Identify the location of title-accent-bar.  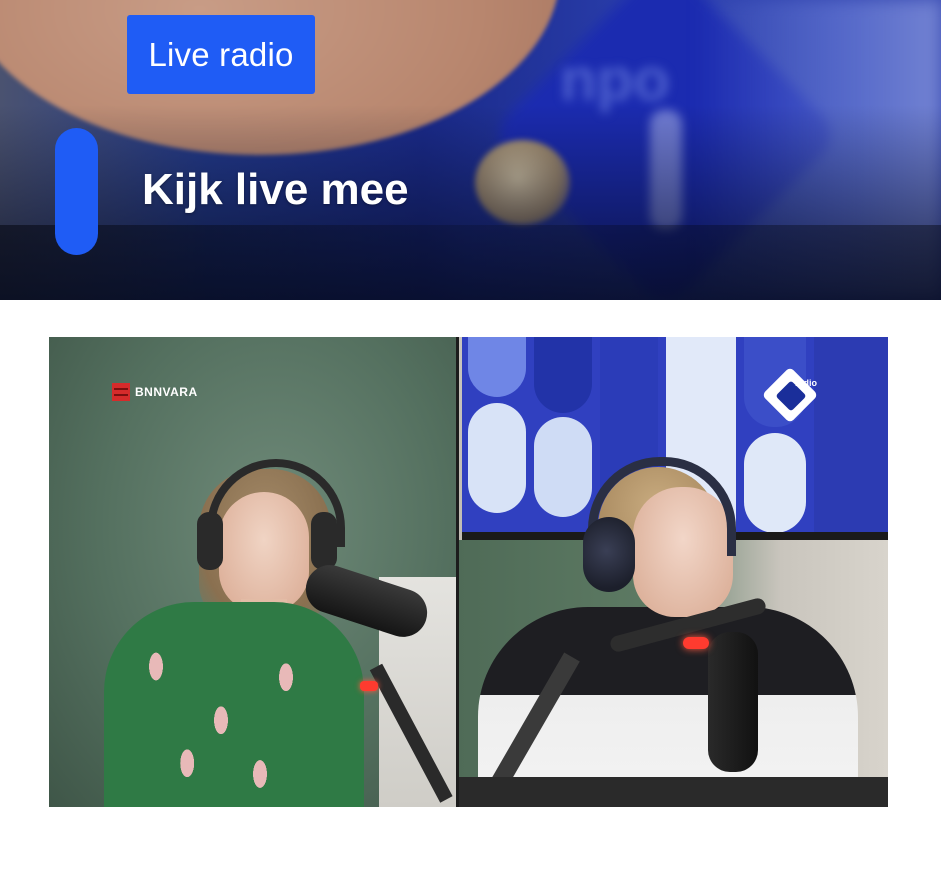
(76, 191).